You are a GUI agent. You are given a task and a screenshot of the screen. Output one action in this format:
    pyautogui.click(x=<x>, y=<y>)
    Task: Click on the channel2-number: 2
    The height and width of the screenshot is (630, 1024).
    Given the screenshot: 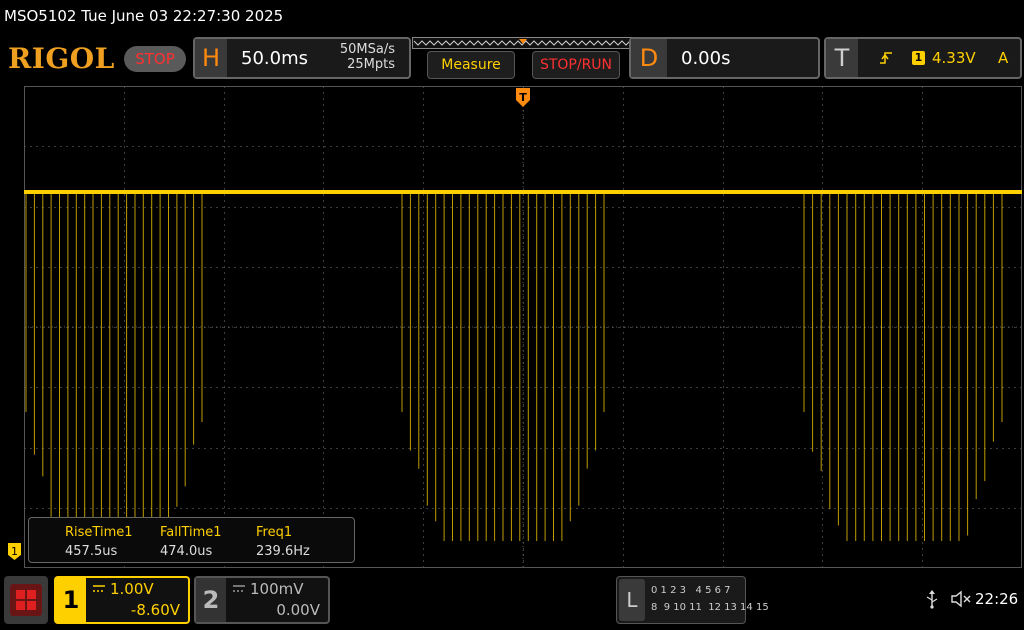 What is the action you would take?
    pyautogui.click(x=211, y=600)
    